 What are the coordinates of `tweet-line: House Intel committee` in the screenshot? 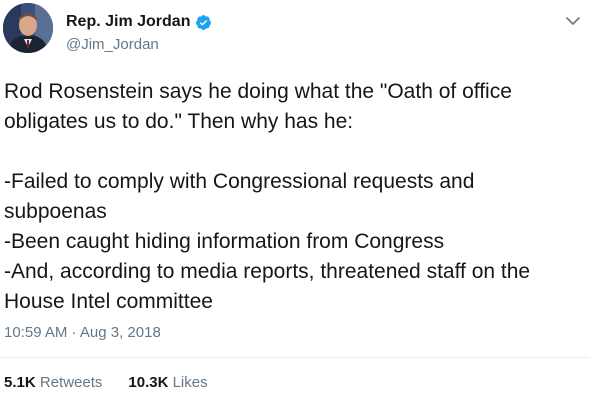 It's located at (108, 301).